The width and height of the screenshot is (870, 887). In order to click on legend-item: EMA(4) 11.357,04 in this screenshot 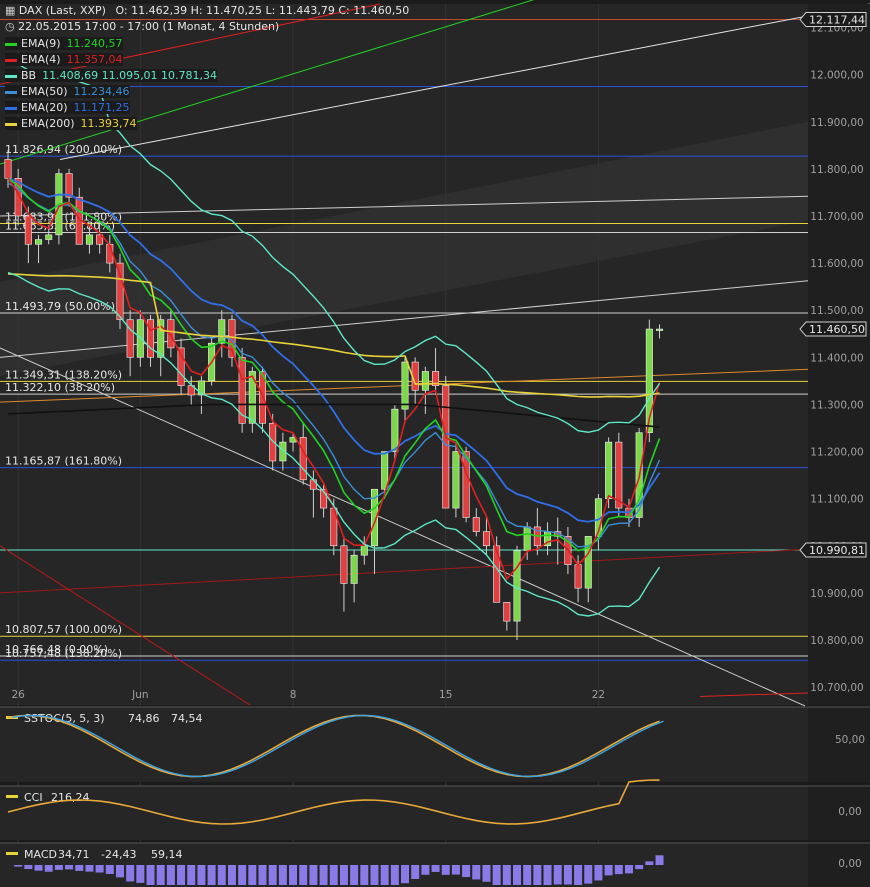, I will do `click(64, 59)`.